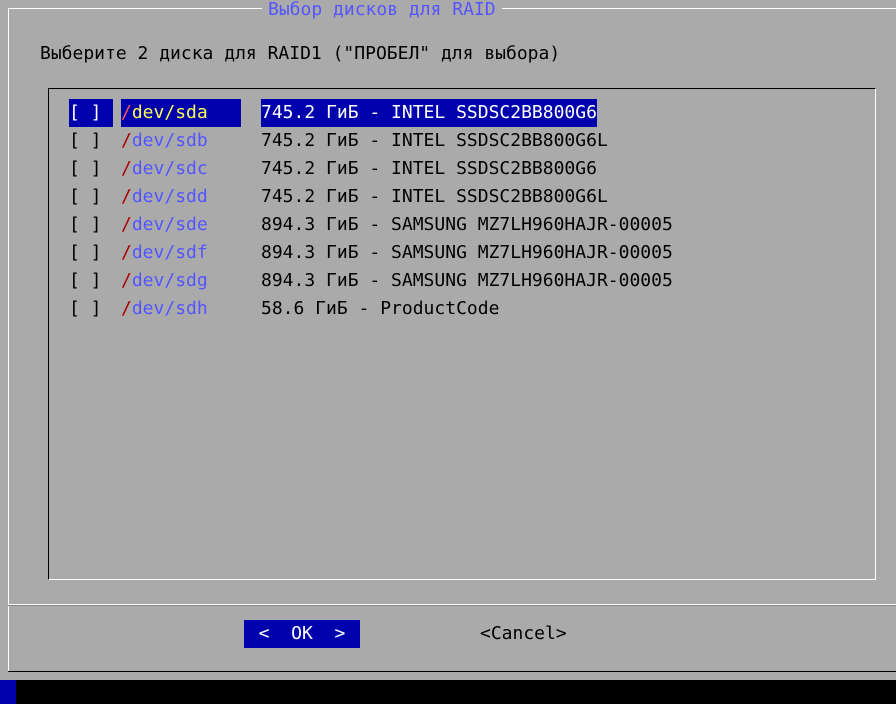  I want to click on device-name: dev/sdc, so click(169, 168).